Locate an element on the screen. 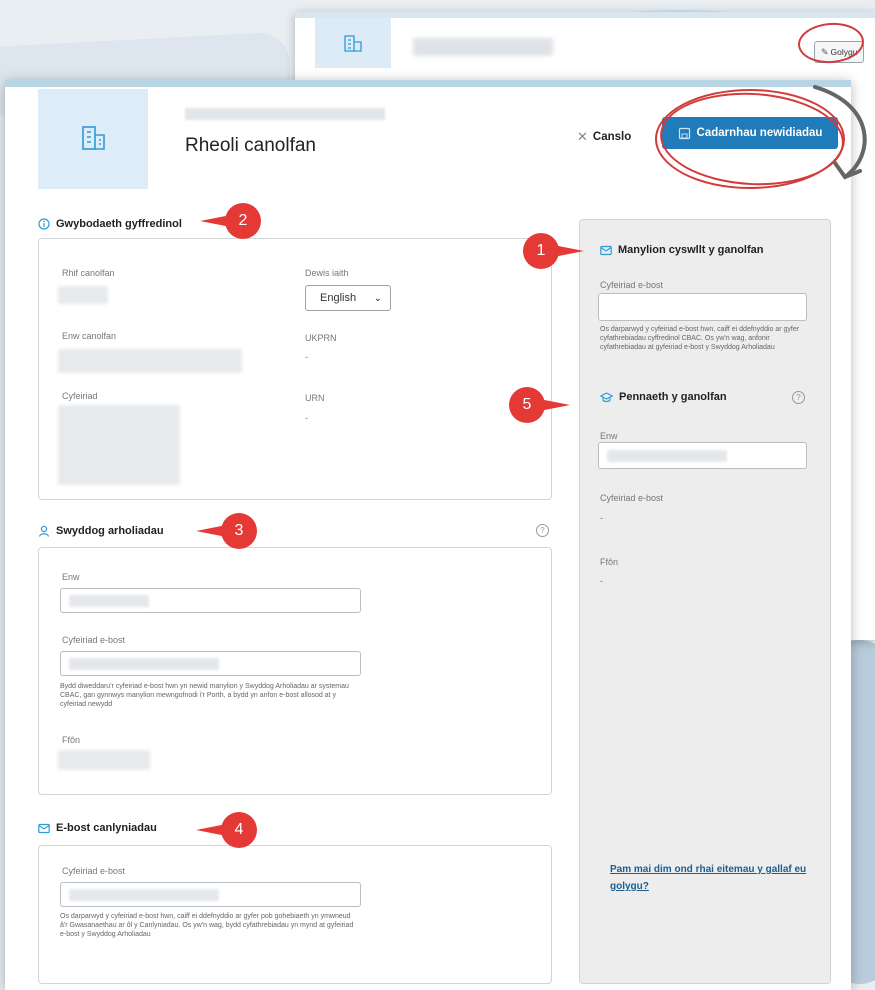 This screenshot has height=990, width=875. ukprn-value: - is located at coordinates (306, 357).